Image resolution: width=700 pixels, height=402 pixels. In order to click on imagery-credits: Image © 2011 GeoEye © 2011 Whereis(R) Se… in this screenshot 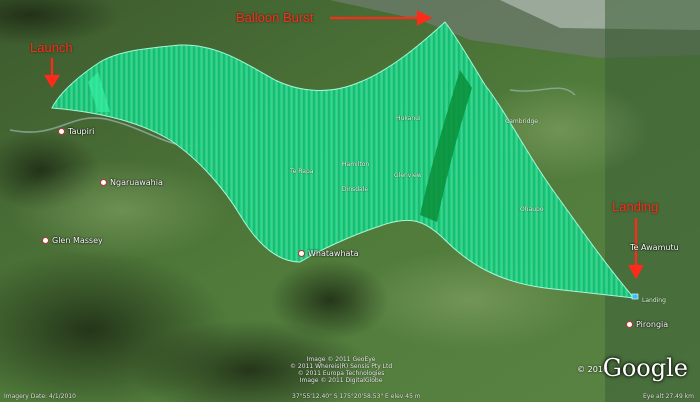, I will do `click(341, 370)`.